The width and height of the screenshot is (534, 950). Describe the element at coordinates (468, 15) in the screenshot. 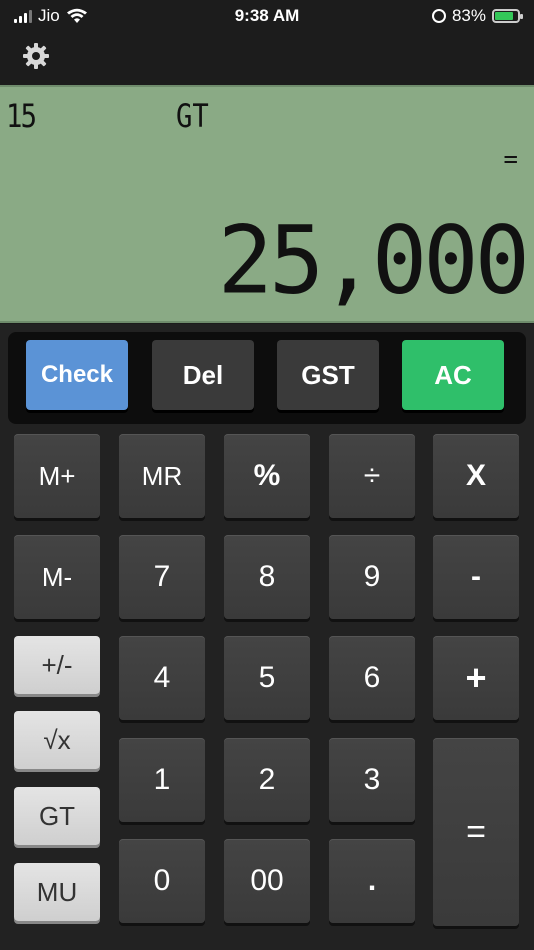

I see `battery-percent: 83%` at that location.